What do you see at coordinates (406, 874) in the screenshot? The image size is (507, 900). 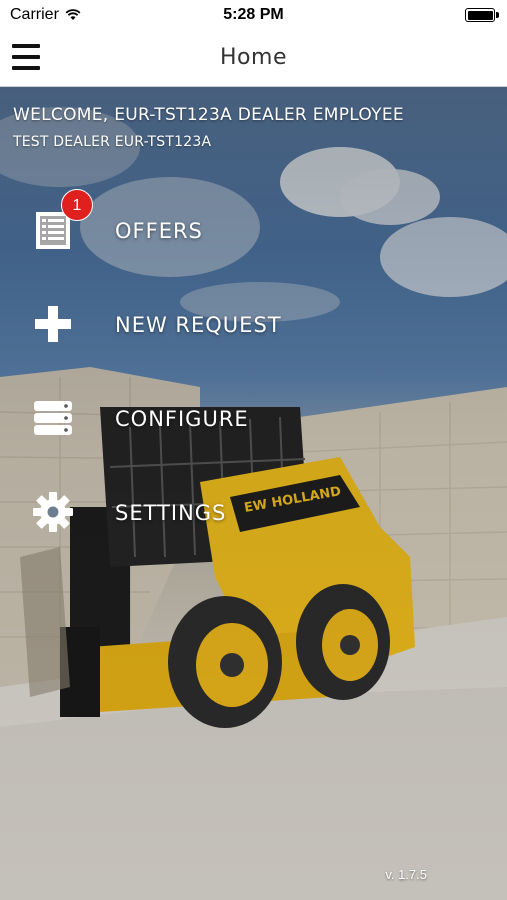 I see `app-version: v. 1.7.5` at bounding box center [406, 874].